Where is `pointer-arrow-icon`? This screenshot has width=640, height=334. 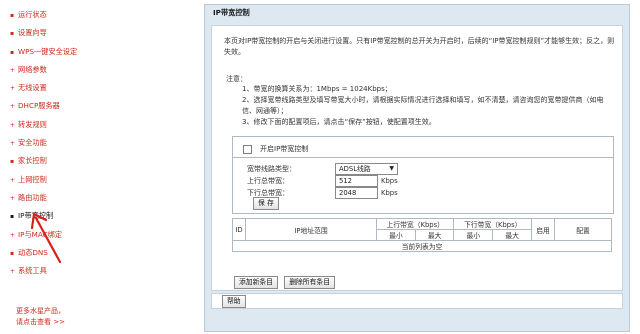 pointer-arrow-icon is located at coordinates (46, 238).